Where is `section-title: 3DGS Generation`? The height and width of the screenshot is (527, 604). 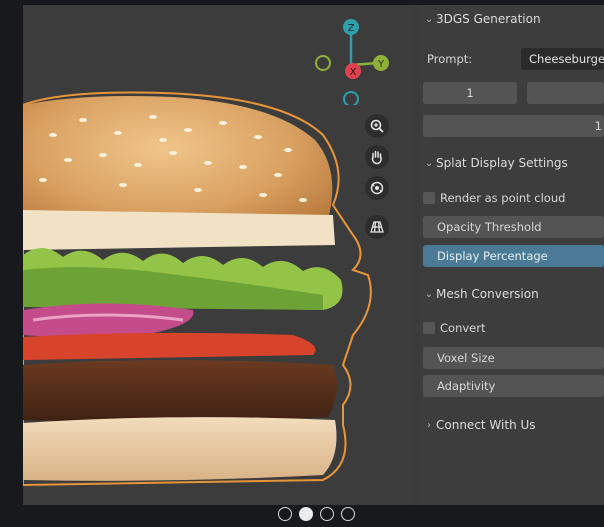
section-title: 3DGS Generation is located at coordinates (488, 19).